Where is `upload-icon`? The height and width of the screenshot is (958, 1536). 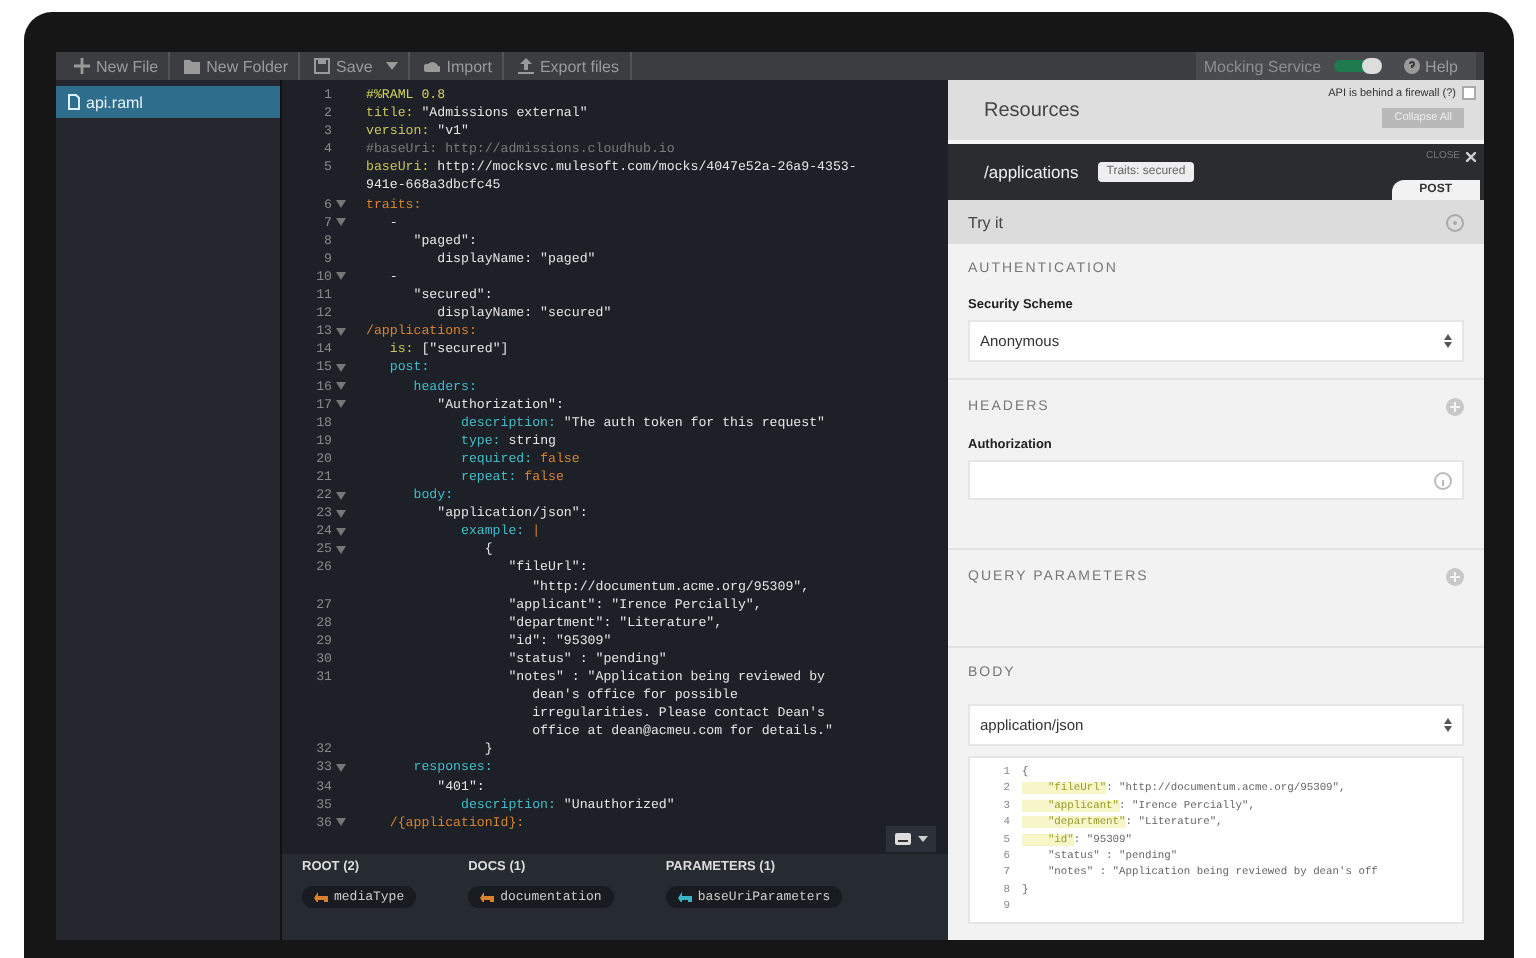
upload-icon is located at coordinates (525, 66).